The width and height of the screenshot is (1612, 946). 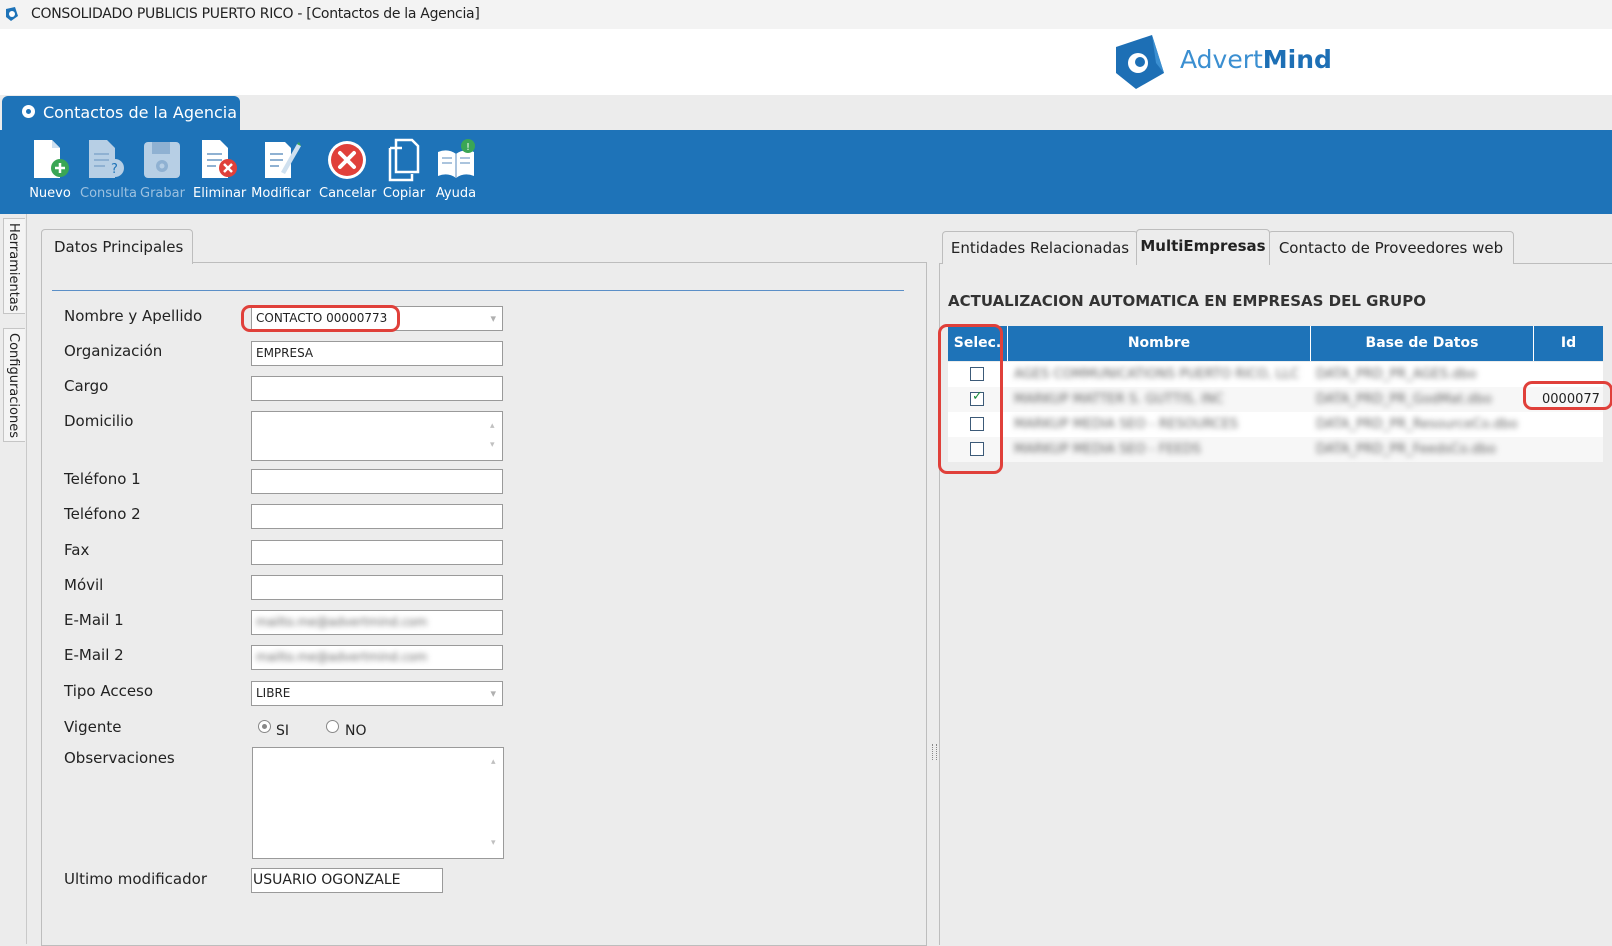 What do you see at coordinates (1256, 59) in the screenshot?
I see `logo-text: AdvertMind` at bounding box center [1256, 59].